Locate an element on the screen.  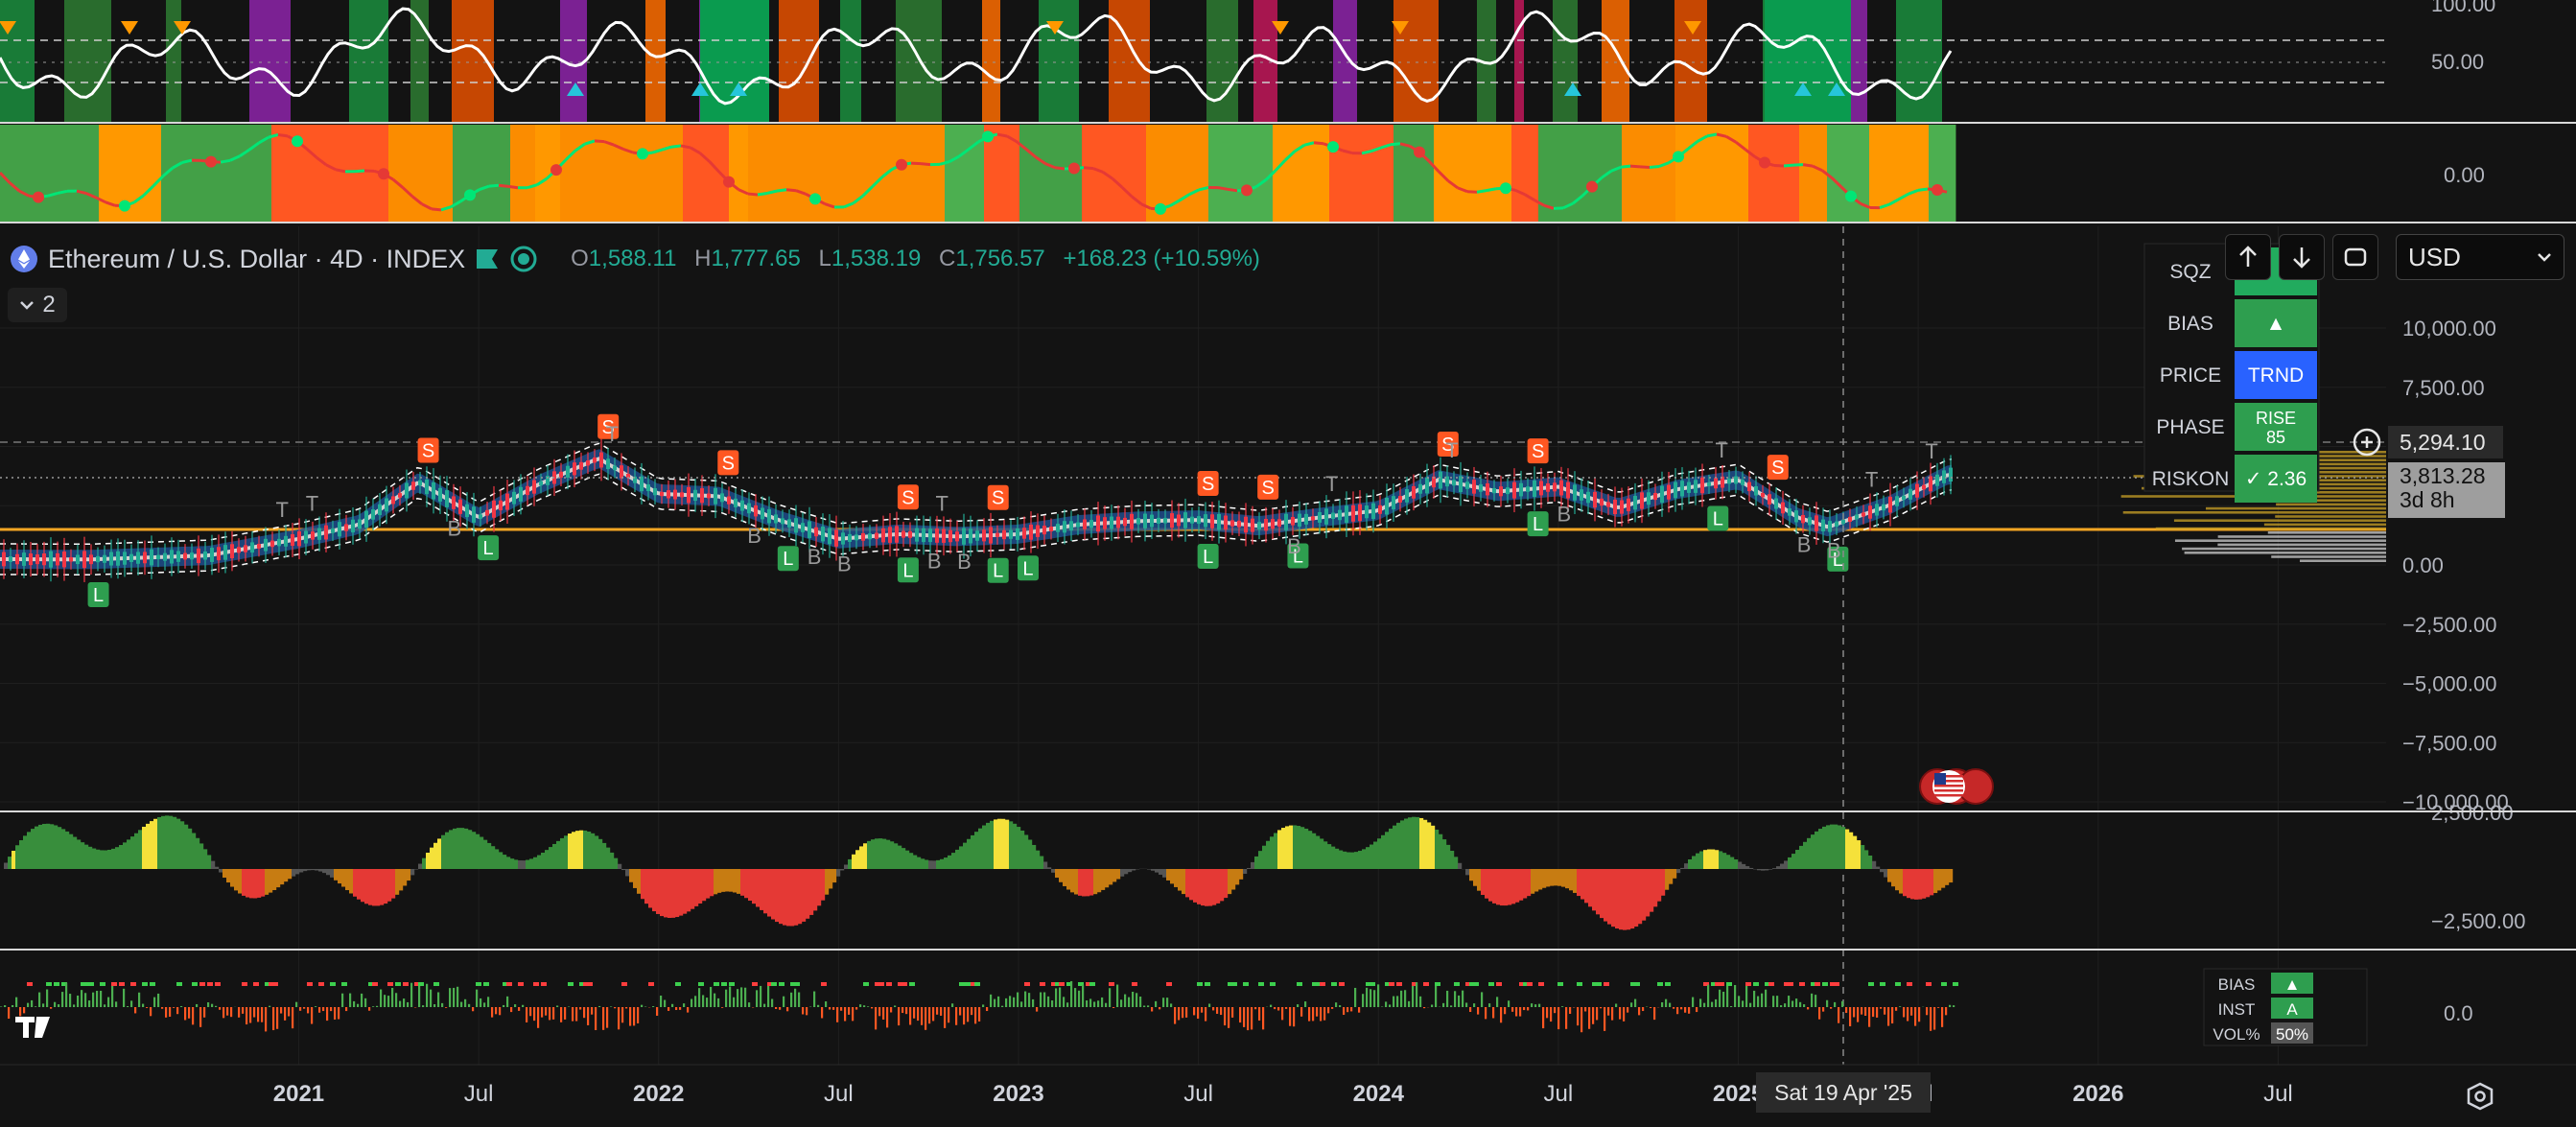
move-down-button is located at coordinates (2302, 257).